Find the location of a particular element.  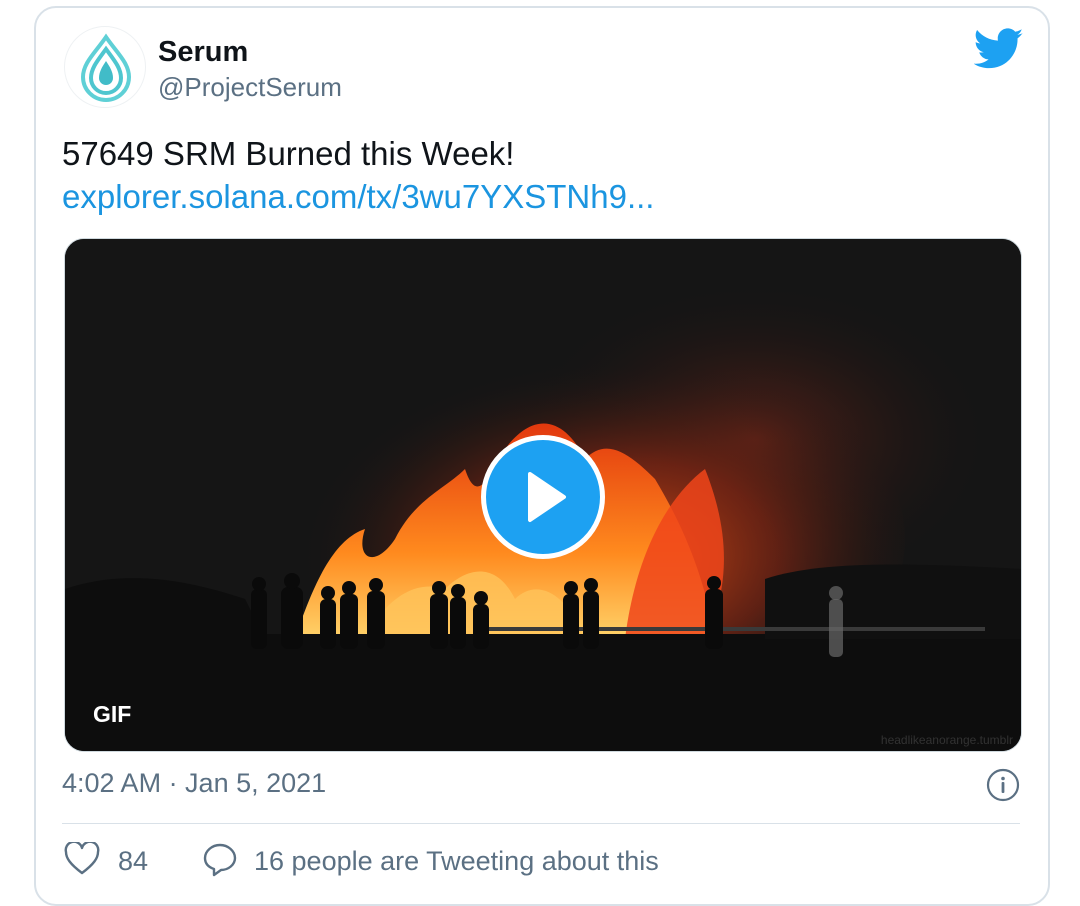

twitter-bird-icon is located at coordinates (998, 51).